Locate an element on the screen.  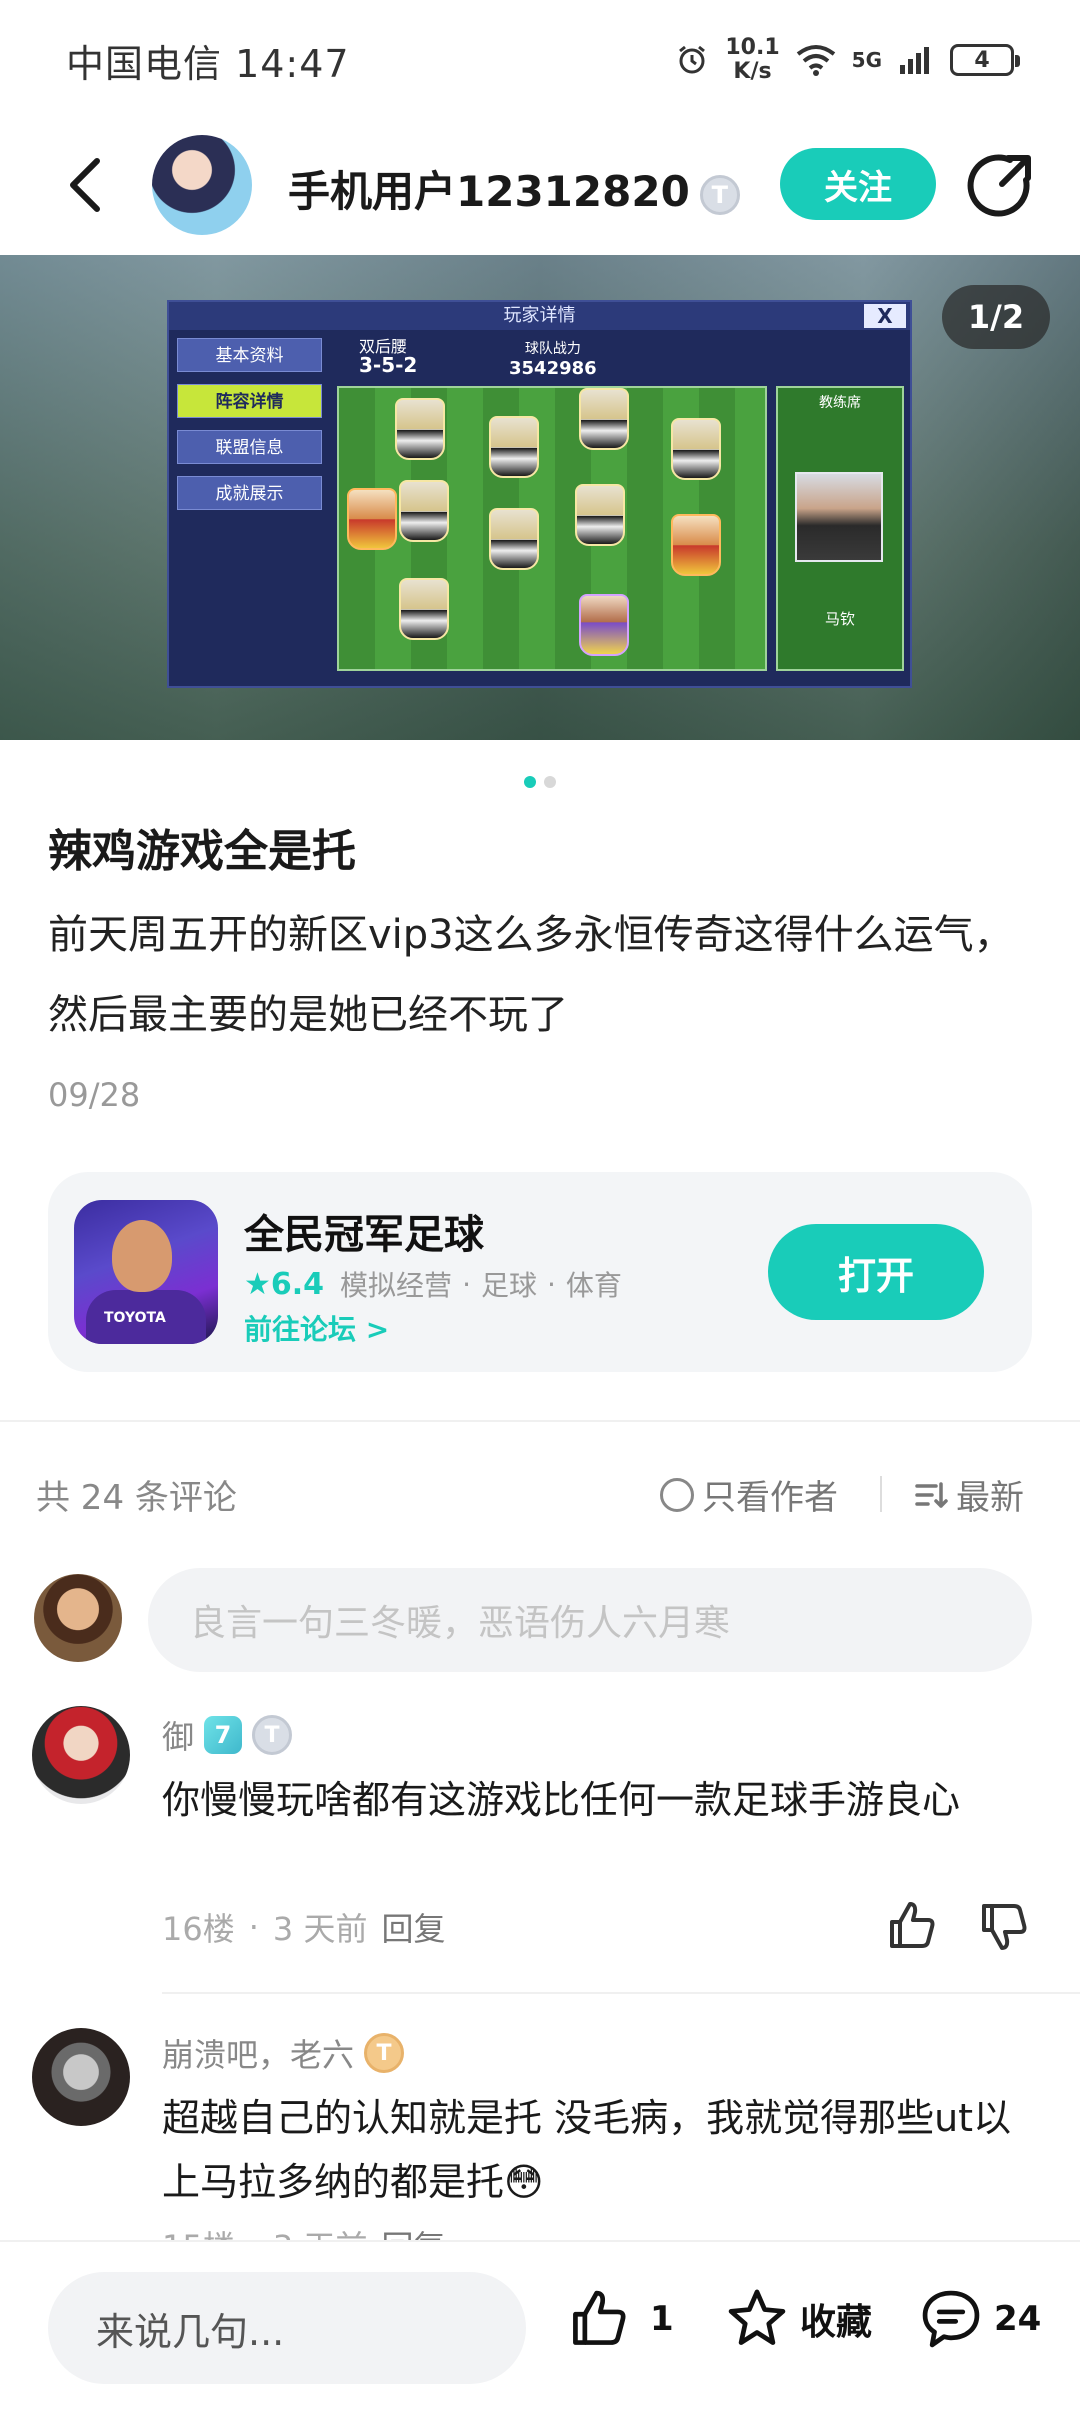
favorite-button: 收藏 is located at coordinates (798, 2319).